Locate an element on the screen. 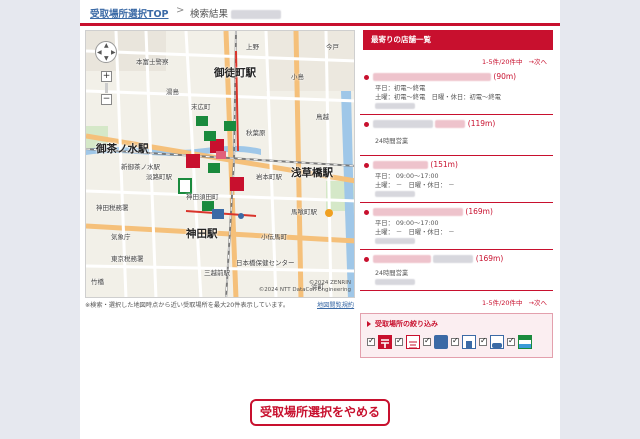 This screenshot has width=640, height=439. map-label-okachimachi: 御徒町駅 is located at coordinates (235, 73).